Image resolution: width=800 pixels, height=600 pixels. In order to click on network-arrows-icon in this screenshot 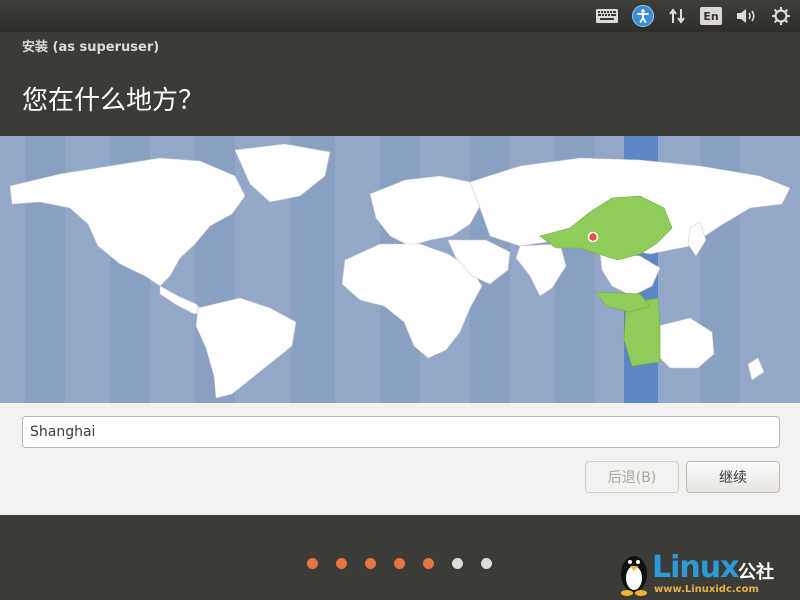, I will do `click(677, 16)`.